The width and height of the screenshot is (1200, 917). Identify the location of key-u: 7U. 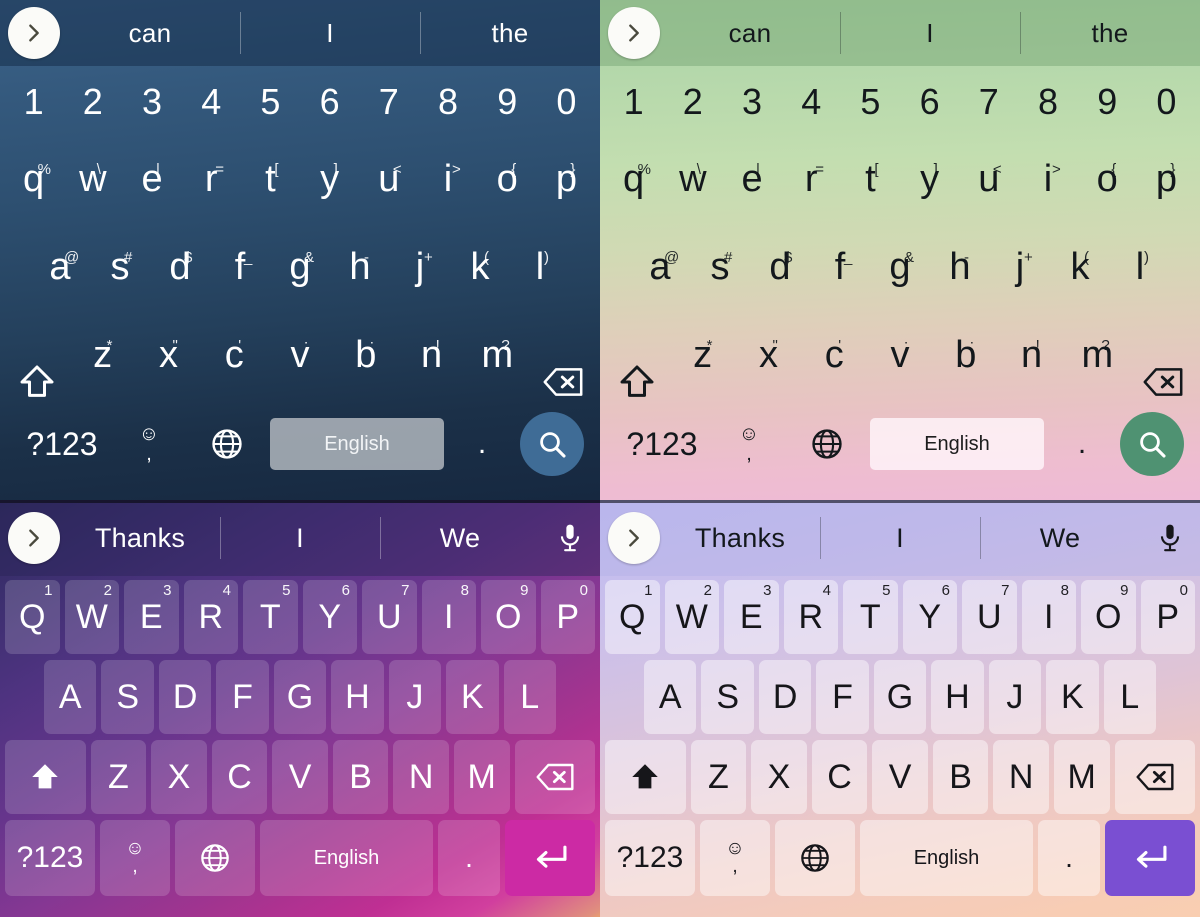
(989, 617).